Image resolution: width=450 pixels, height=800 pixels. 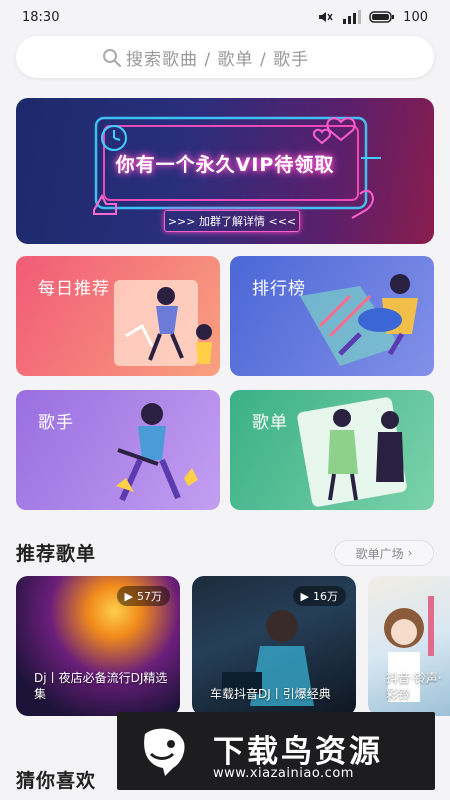 I want to click on category-singers: 歌手, so click(x=118, y=450).